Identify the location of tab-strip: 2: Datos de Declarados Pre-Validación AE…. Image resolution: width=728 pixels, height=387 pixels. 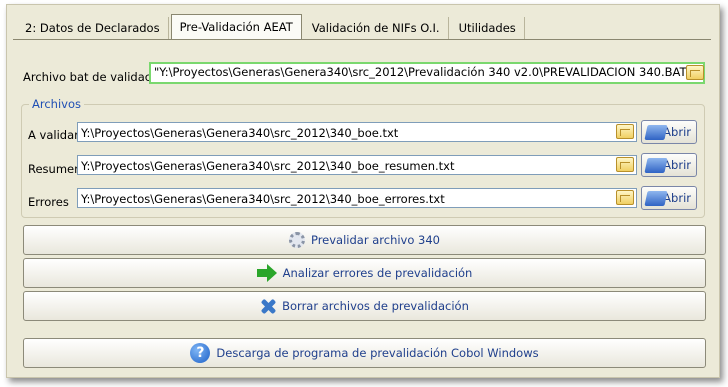
(272, 26).